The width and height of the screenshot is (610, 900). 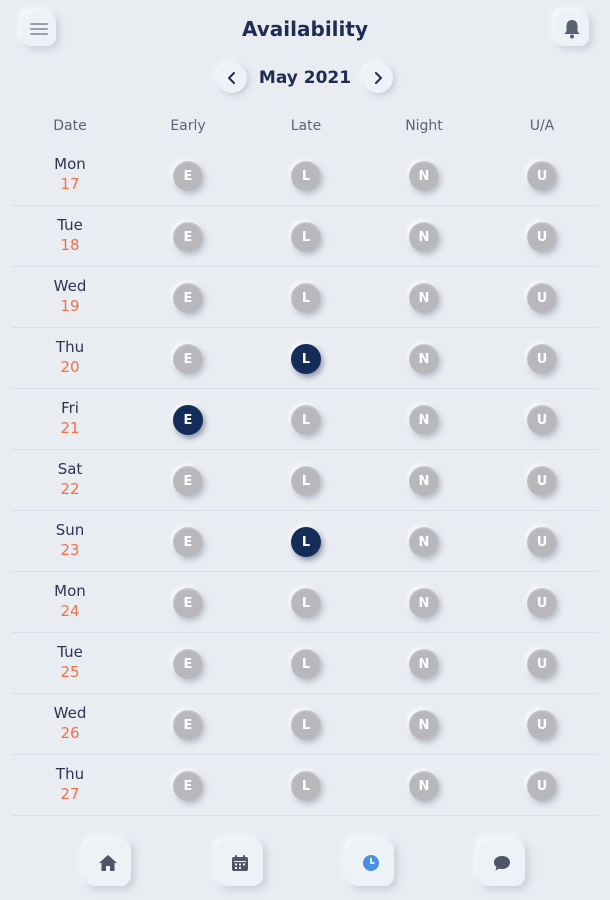 I want to click on table-row: Tue 25 E L N U, so click(x=305, y=663).